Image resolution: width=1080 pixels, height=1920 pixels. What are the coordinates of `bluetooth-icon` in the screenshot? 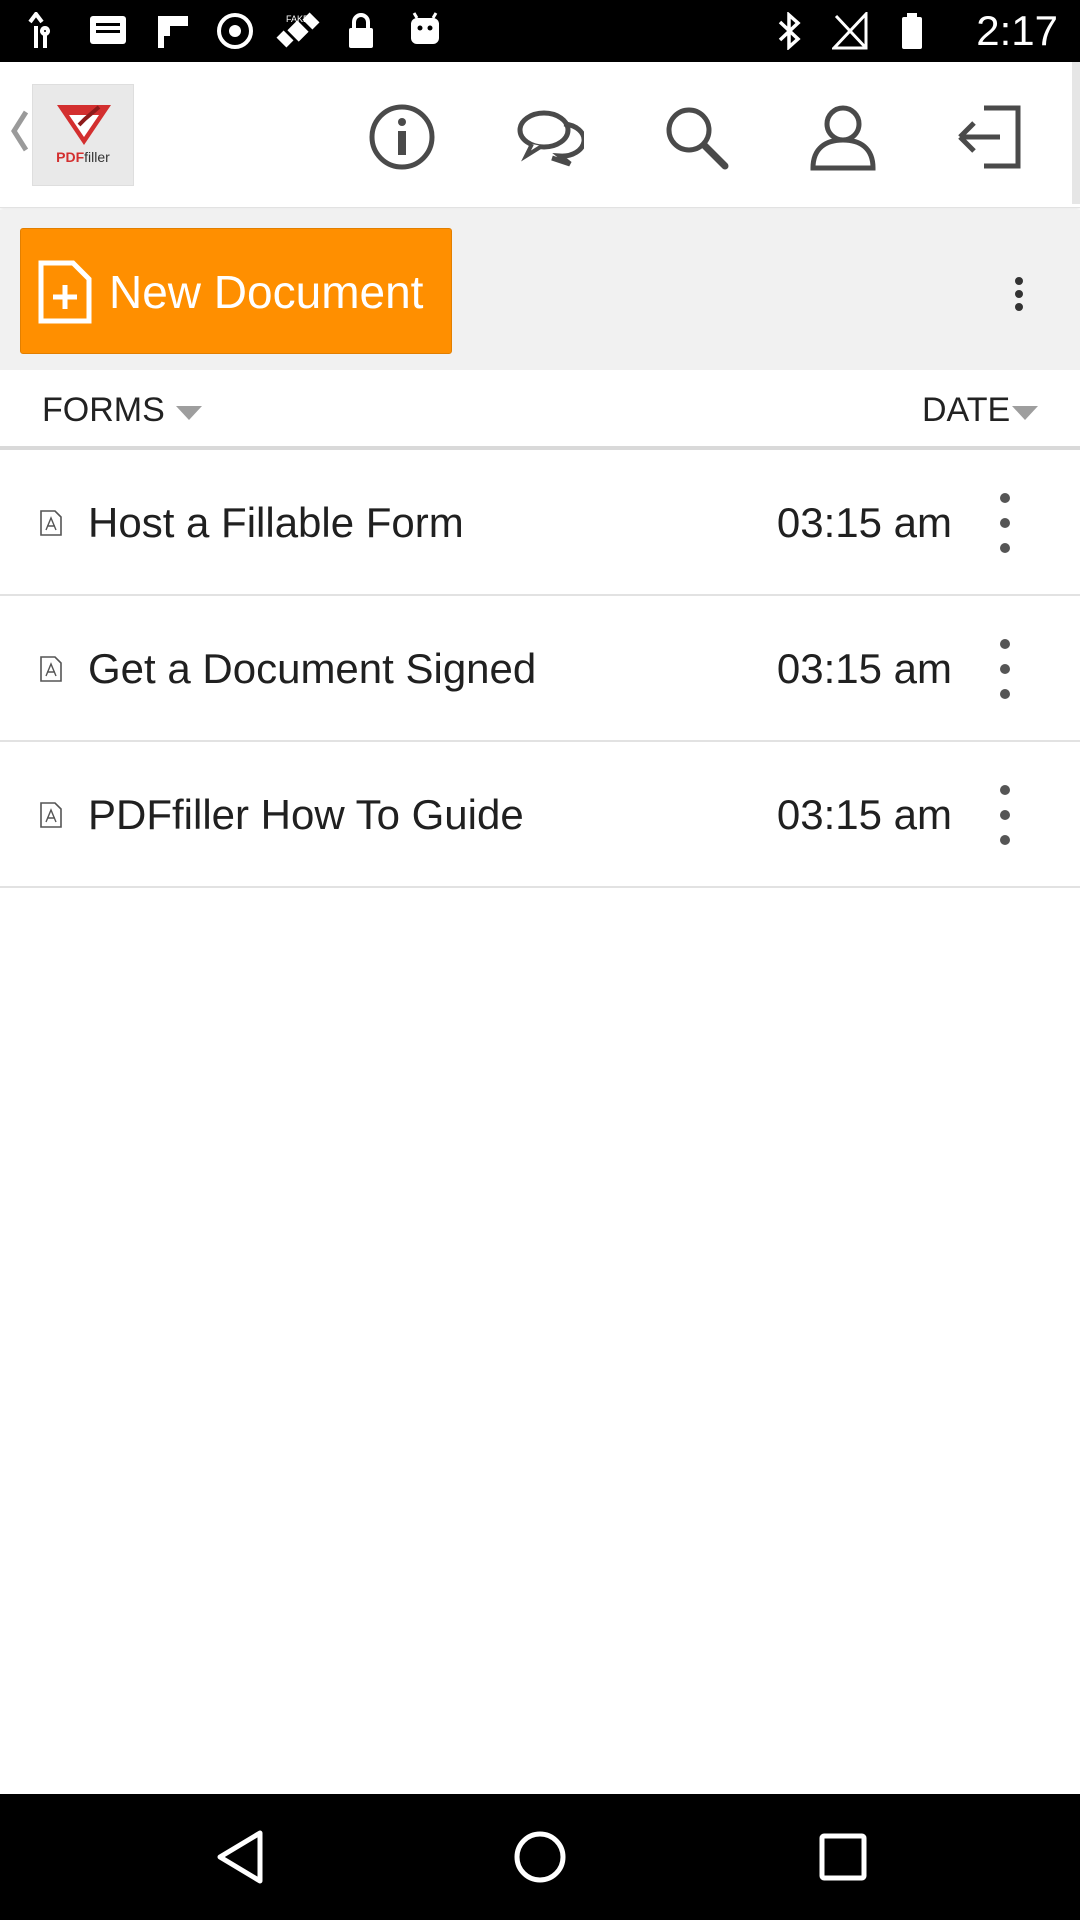 It's located at (789, 31).